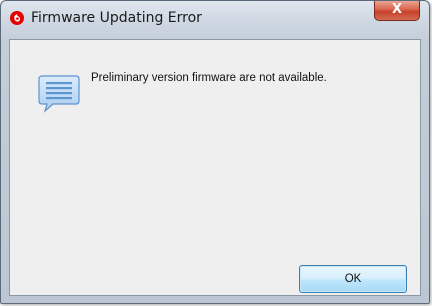 This screenshot has height=306, width=432. What do you see at coordinates (353, 279) in the screenshot?
I see `ok-button: OK` at bounding box center [353, 279].